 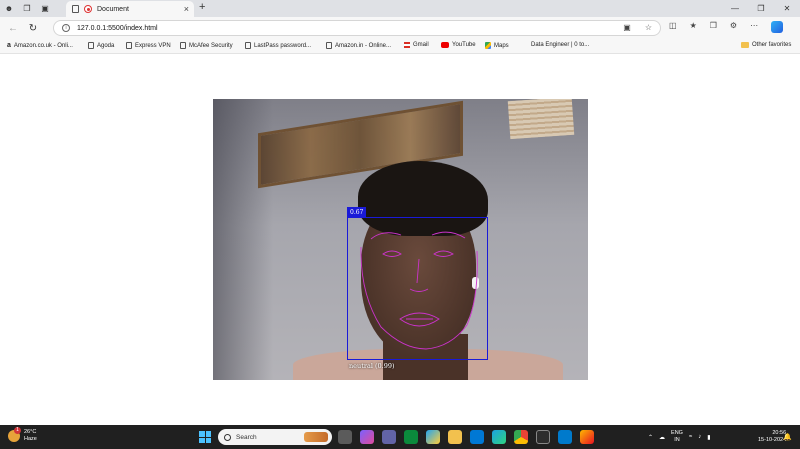 I want to click on temperature: 26°C, so click(x=30, y=432).